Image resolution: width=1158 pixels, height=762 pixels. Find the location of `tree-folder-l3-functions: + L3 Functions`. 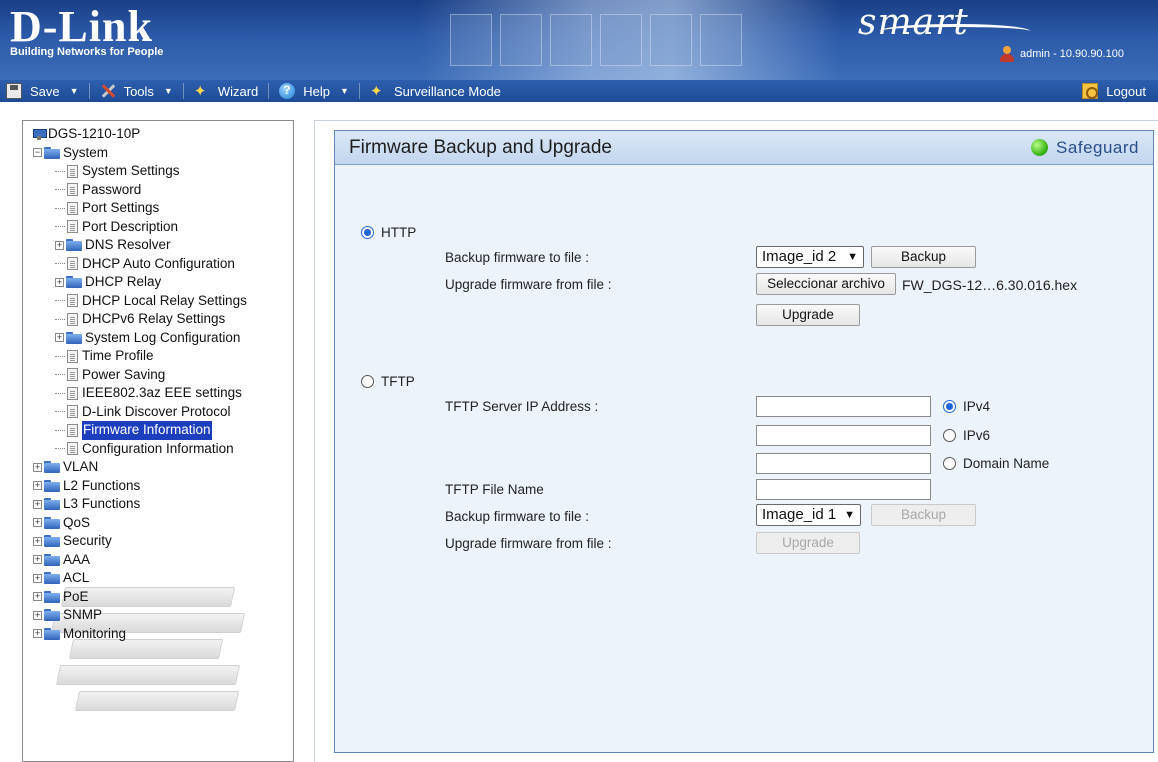

tree-folder-l3-functions: + L3 Functions is located at coordinates (140, 504).